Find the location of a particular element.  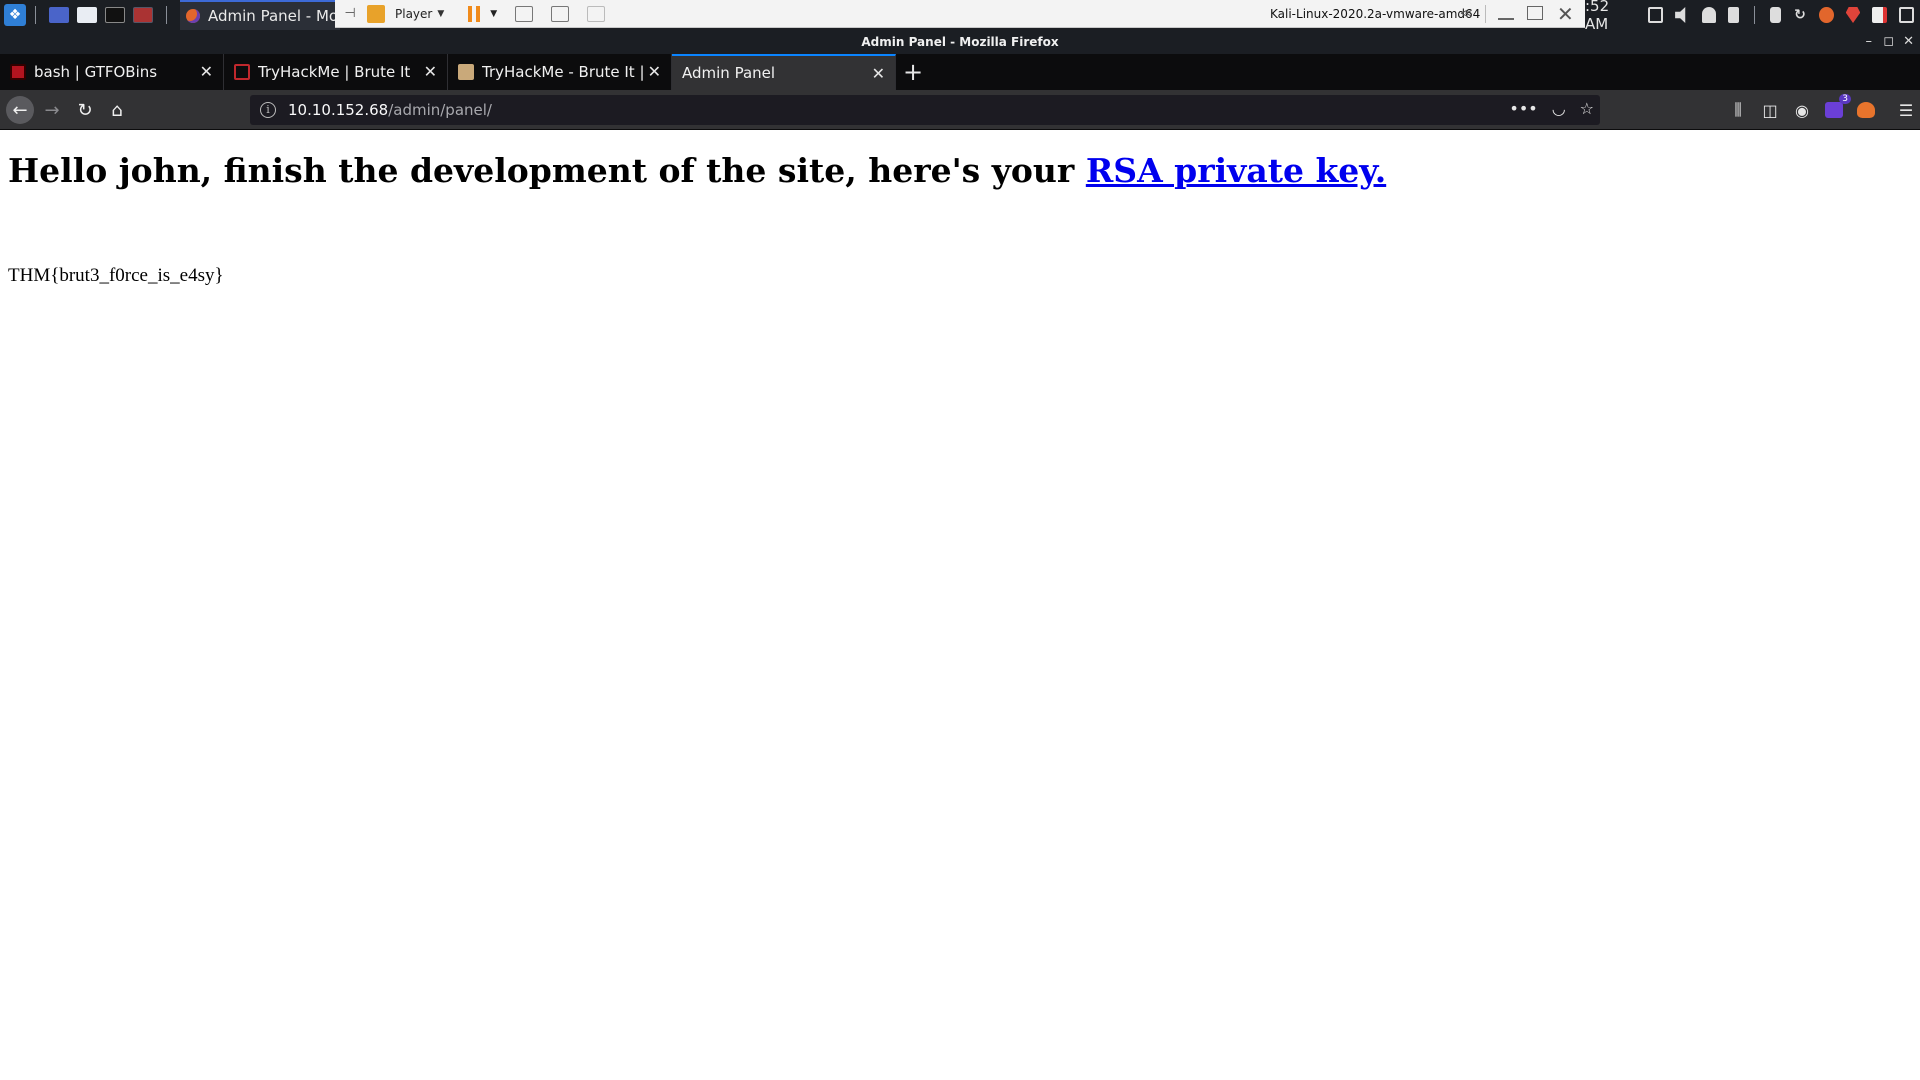

forward-button: → is located at coordinates (52, 110).